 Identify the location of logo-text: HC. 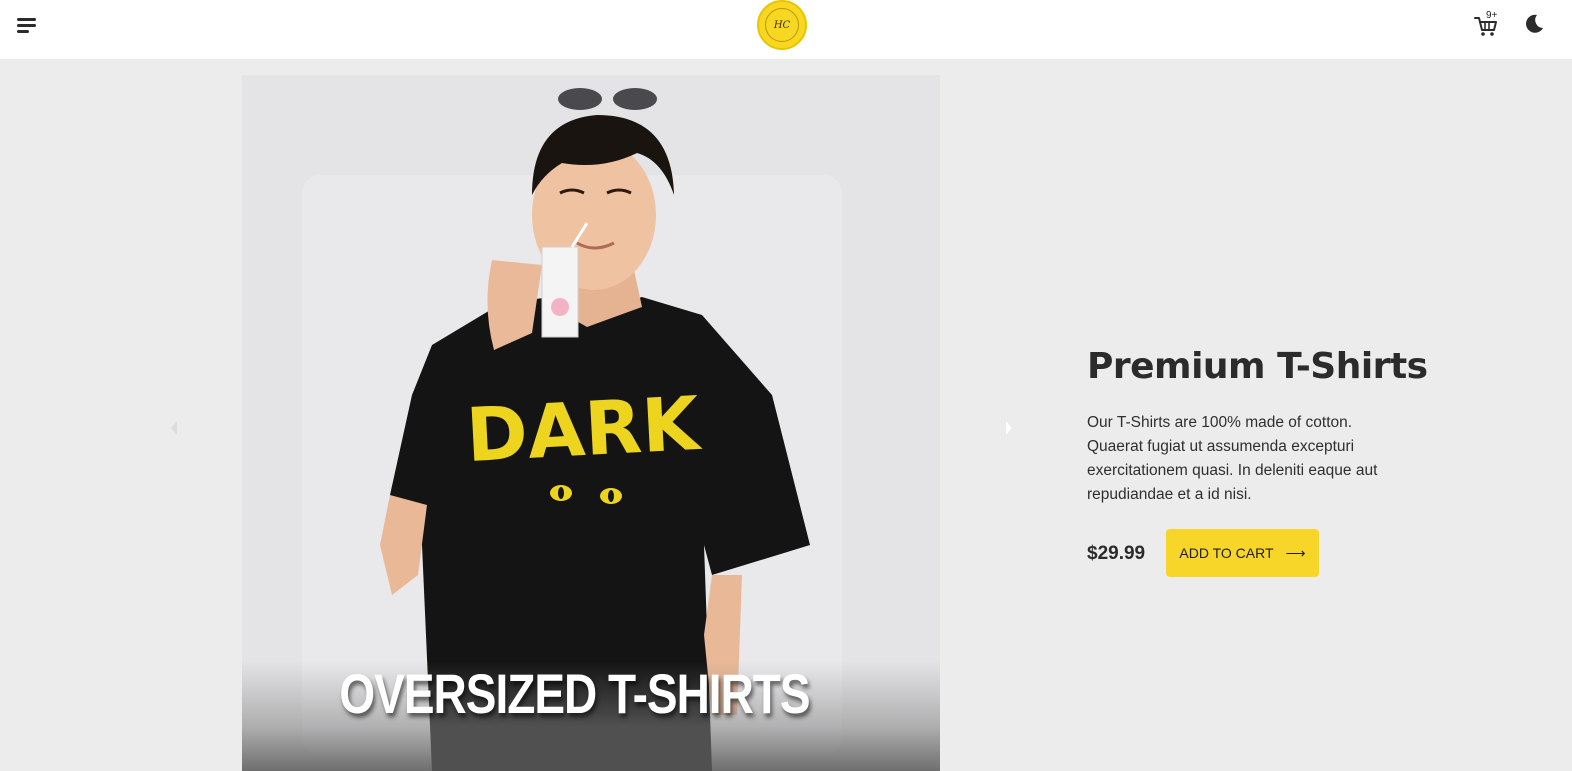
(782, 25).